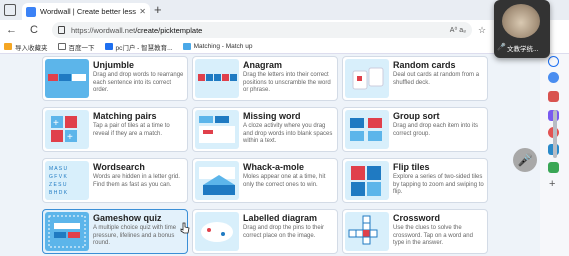 Image resolution: width=569 pixels, height=256 pixels. Describe the element at coordinates (217, 46) in the screenshot. I see `bookmark-item: Matching - Match up` at that location.